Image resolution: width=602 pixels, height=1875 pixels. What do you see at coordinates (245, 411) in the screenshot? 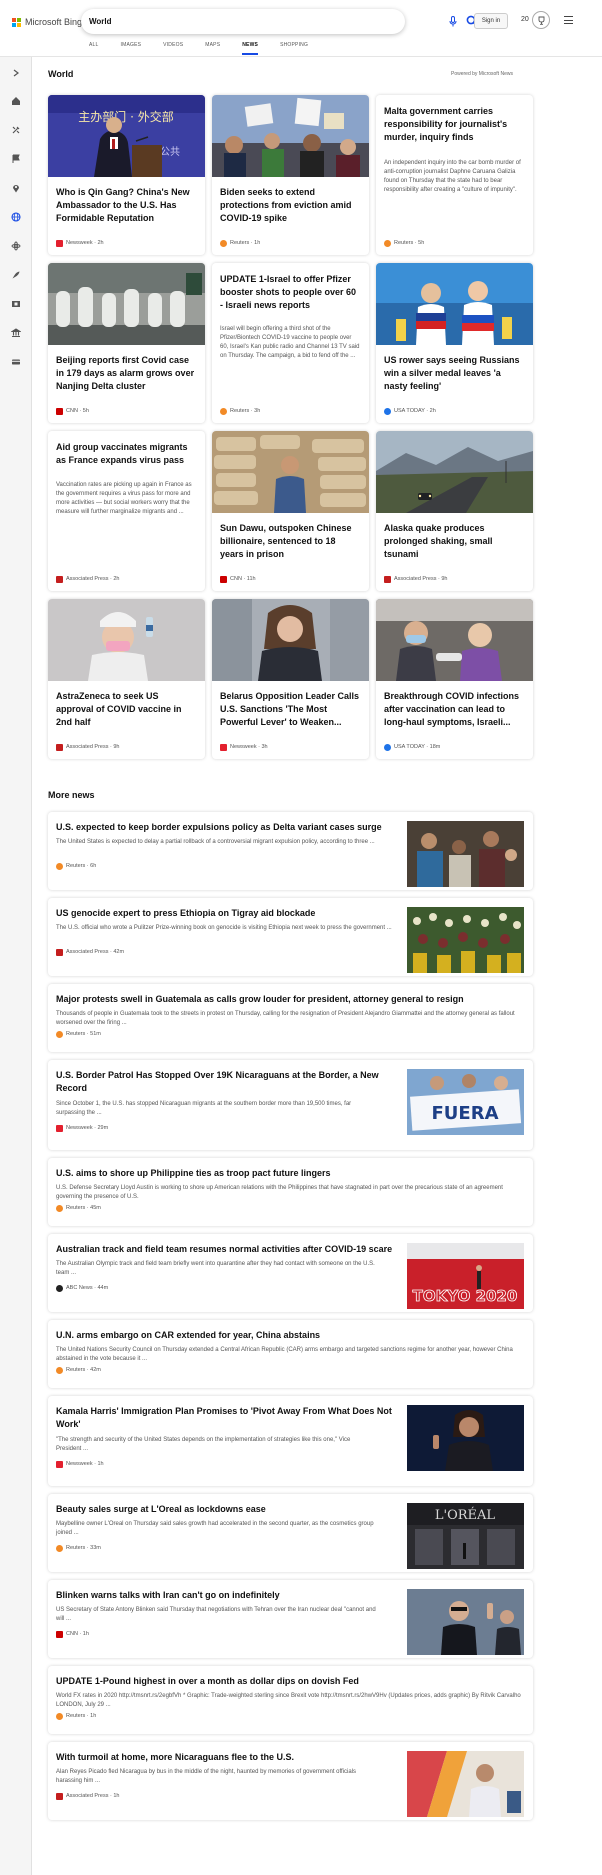
I see `source-text: Reuters · 3h` at bounding box center [245, 411].